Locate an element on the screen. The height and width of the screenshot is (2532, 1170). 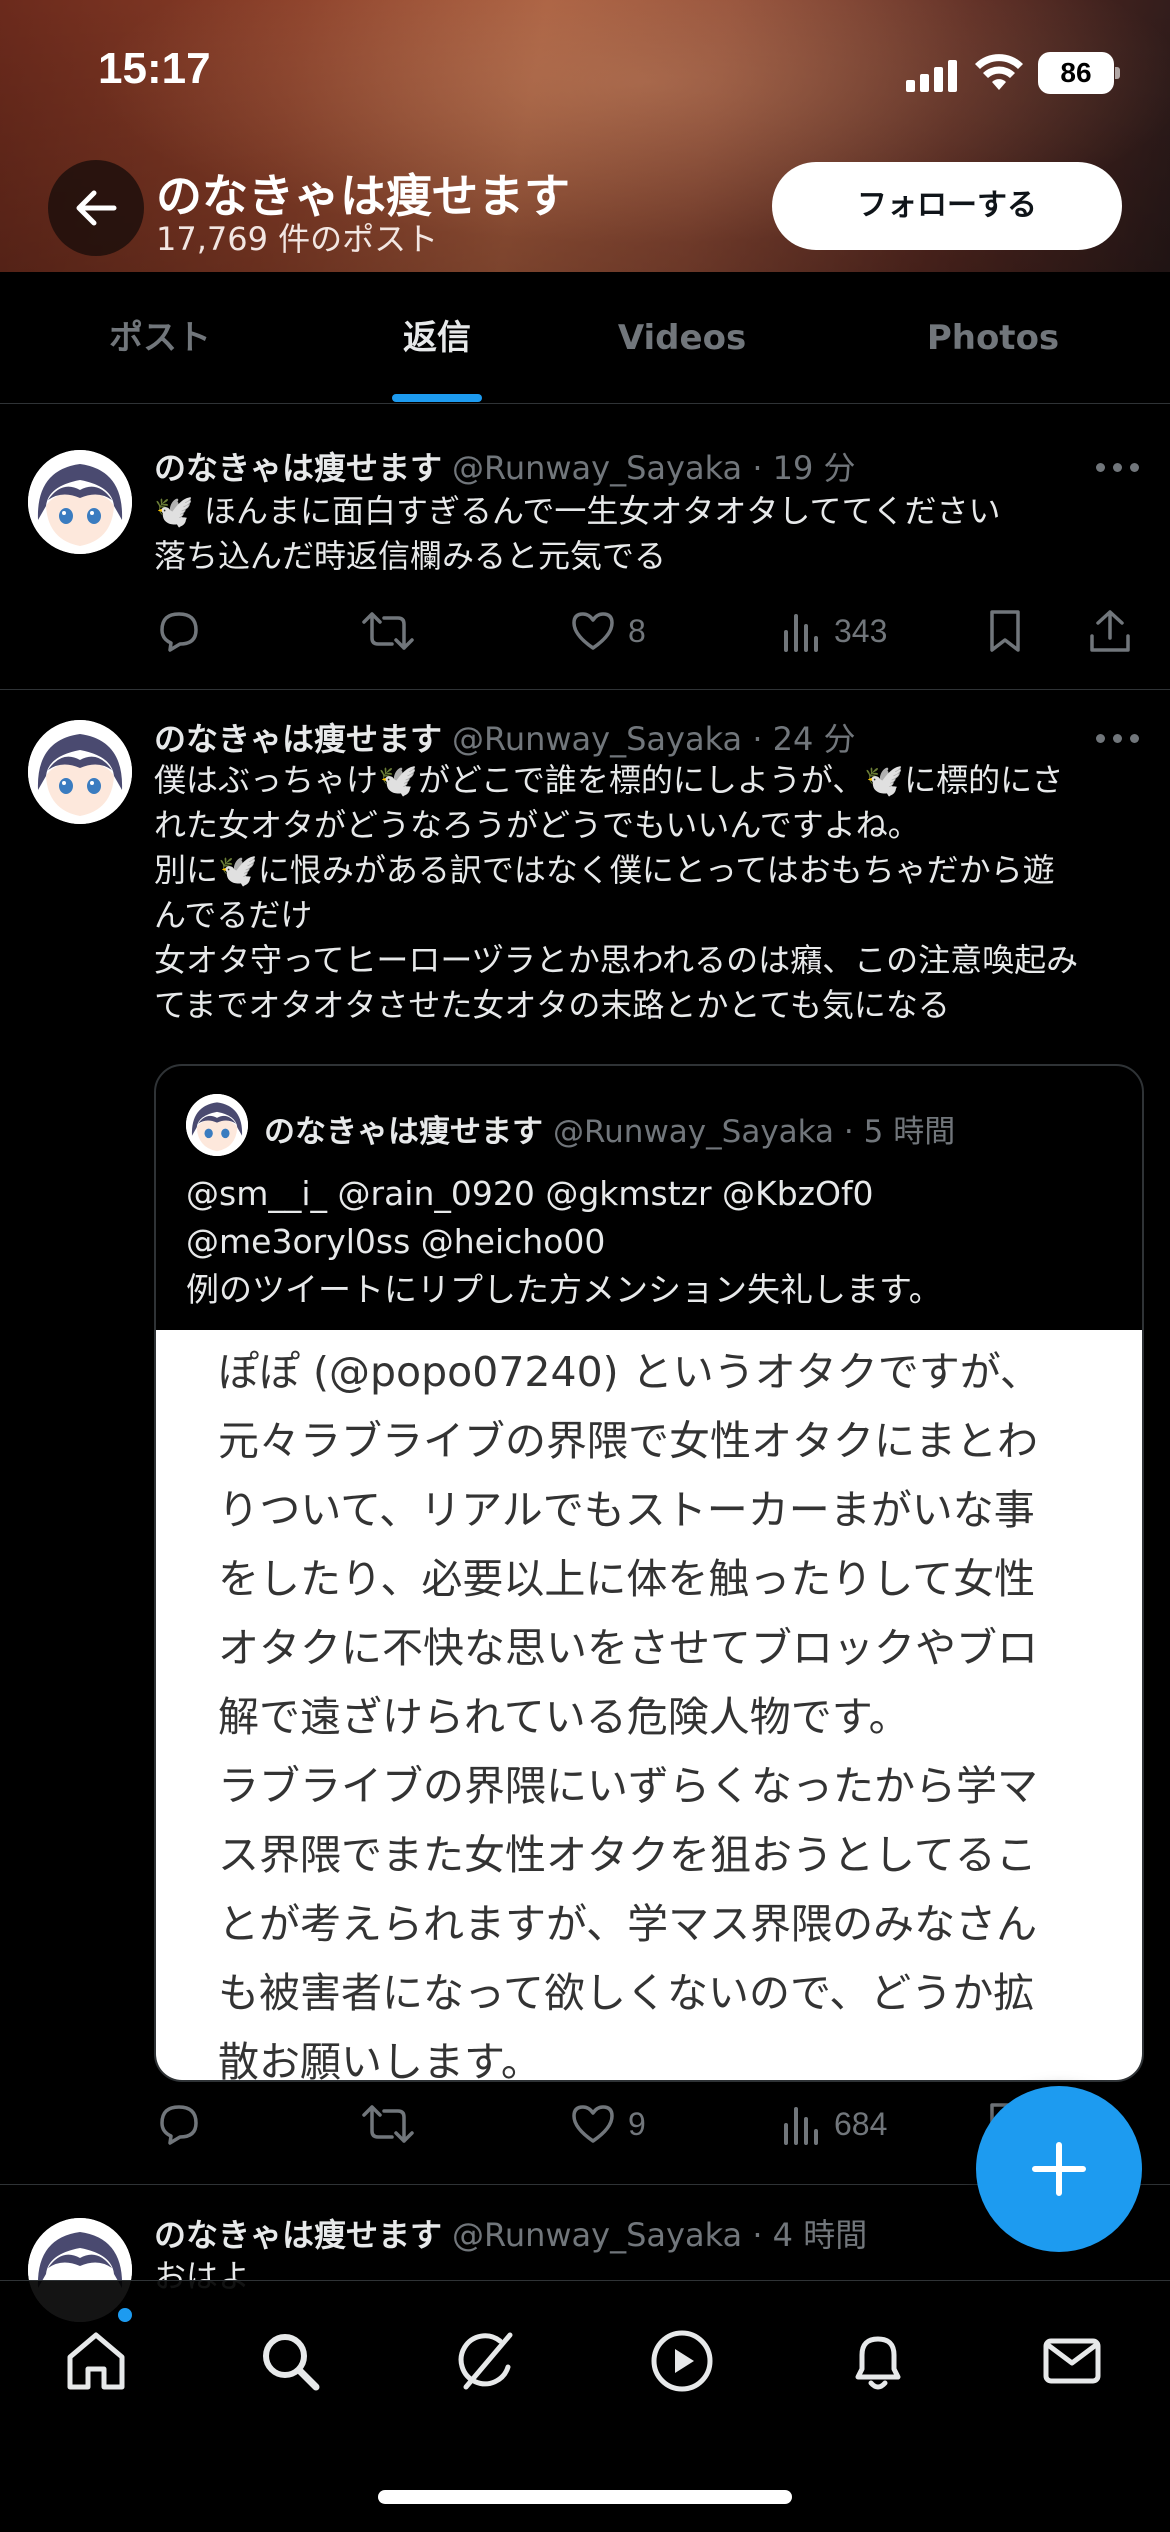
share-icon is located at coordinates (1110, 631).